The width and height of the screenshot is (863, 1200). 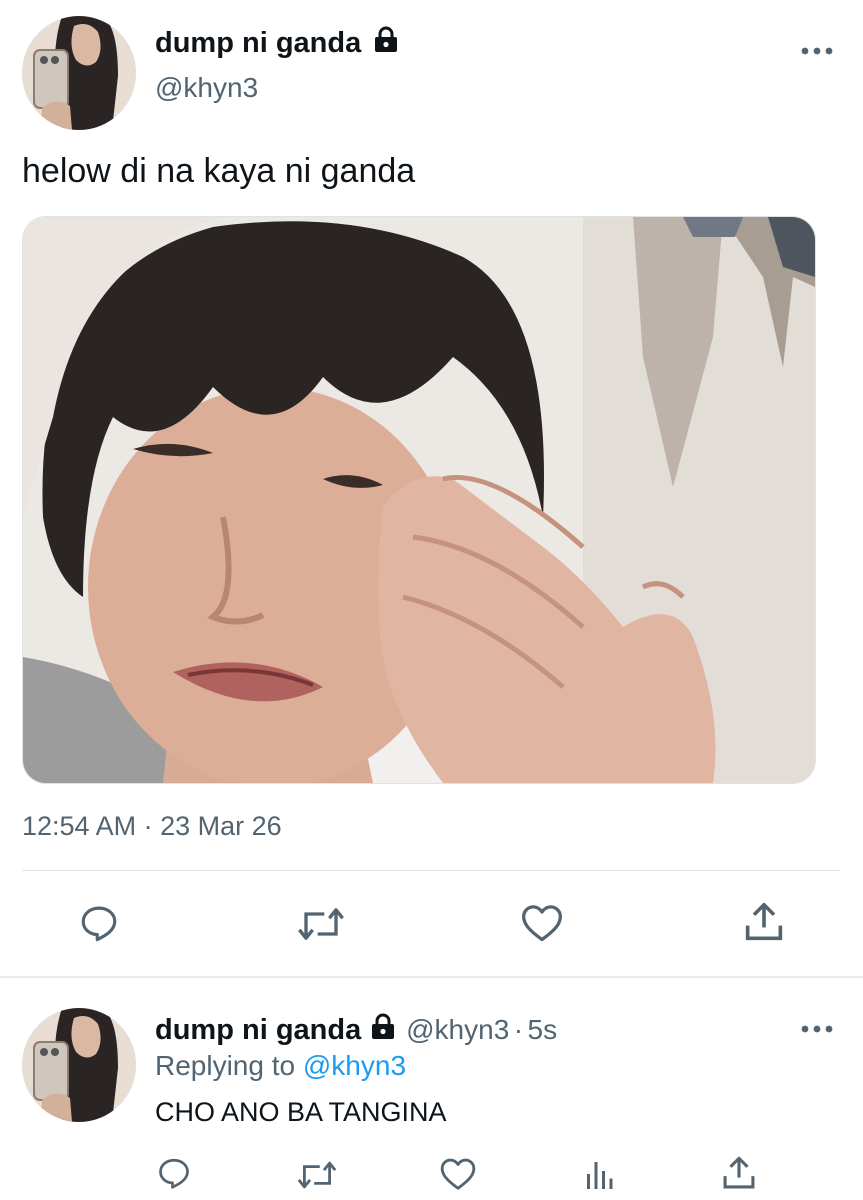 I want to click on reply-reply-icon, so click(x=174, y=1173).